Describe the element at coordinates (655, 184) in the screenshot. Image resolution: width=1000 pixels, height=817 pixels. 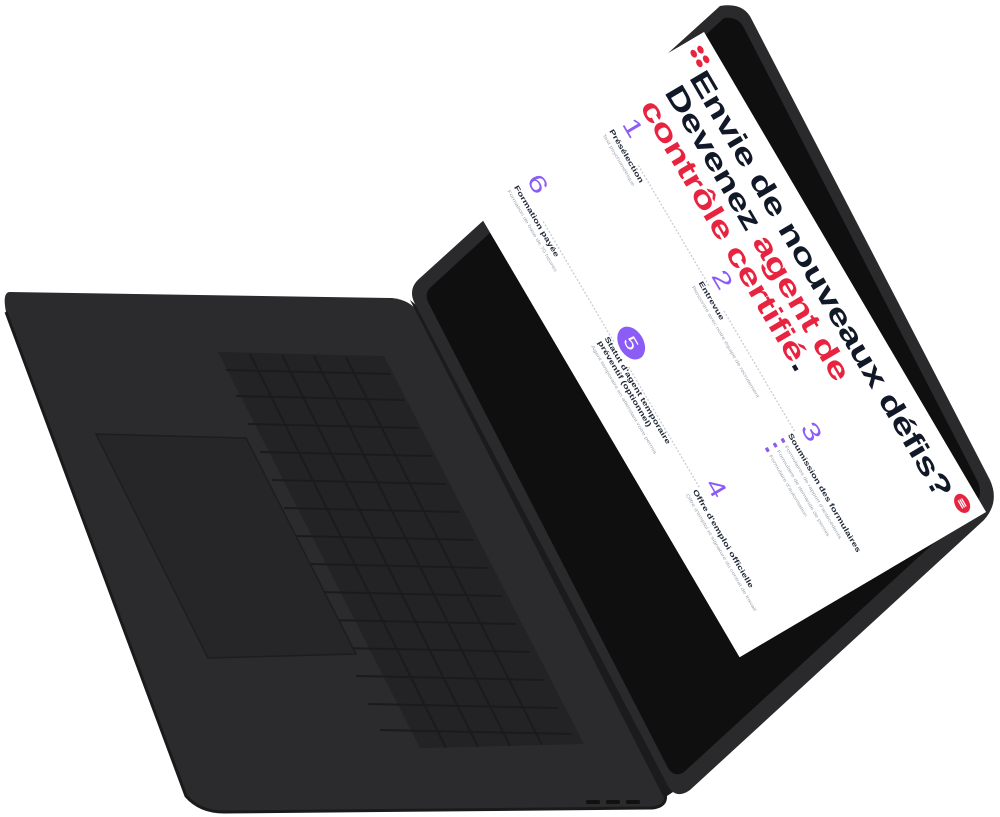
I see `step-1: 1 Présélection Test psychométrique` at that location.